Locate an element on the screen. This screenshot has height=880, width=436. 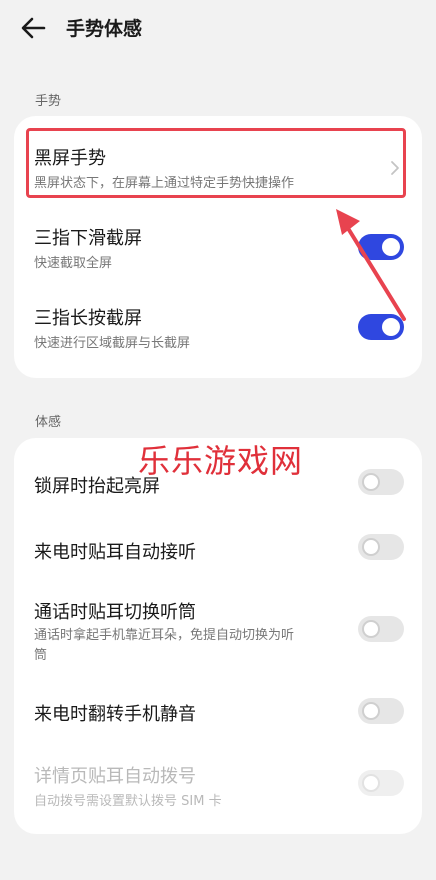
highlight-box is located at coordinates (216, 163).